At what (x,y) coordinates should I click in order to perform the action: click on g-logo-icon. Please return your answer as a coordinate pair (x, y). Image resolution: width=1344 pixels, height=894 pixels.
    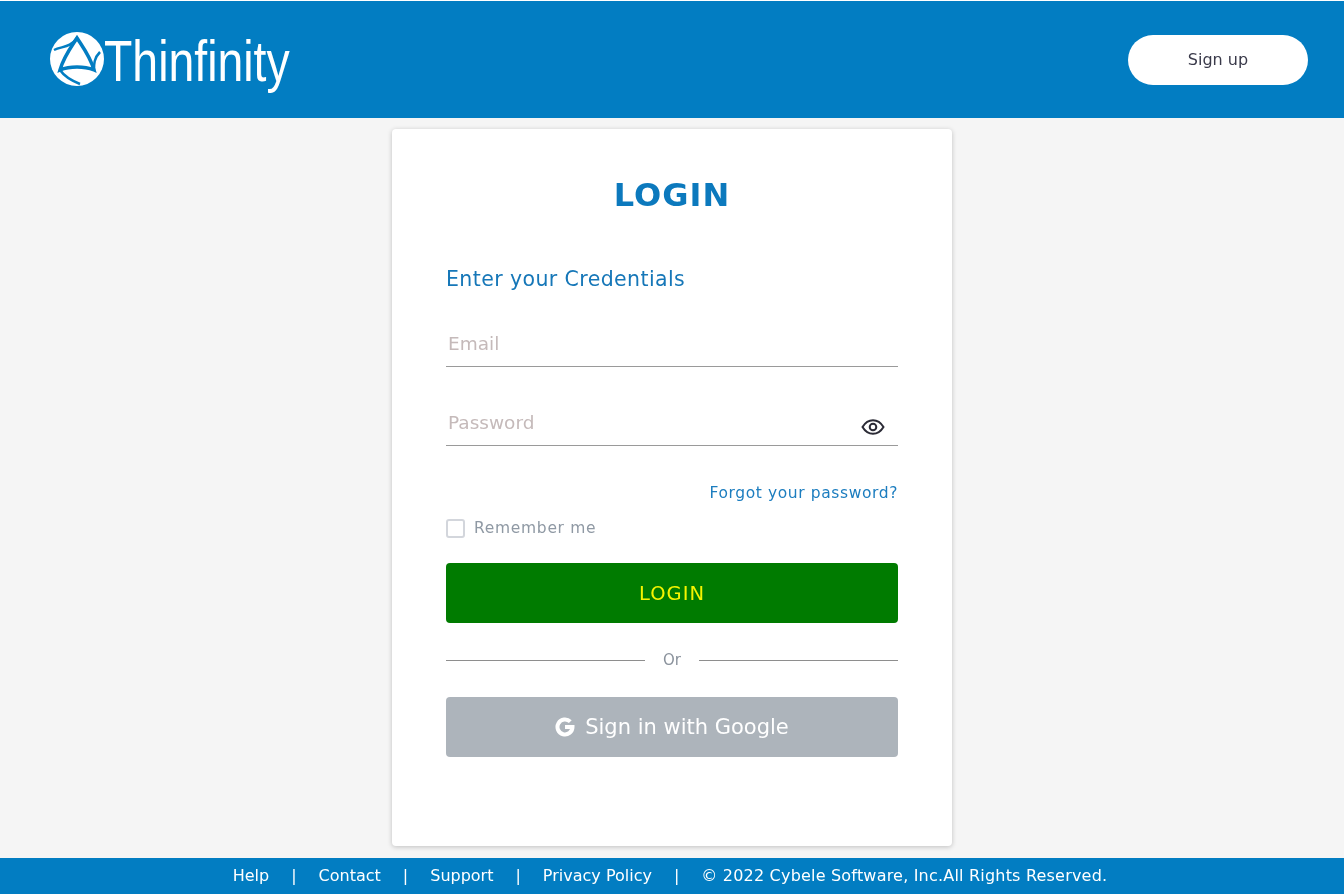
    Looking at the image, I should click on (565, 727).